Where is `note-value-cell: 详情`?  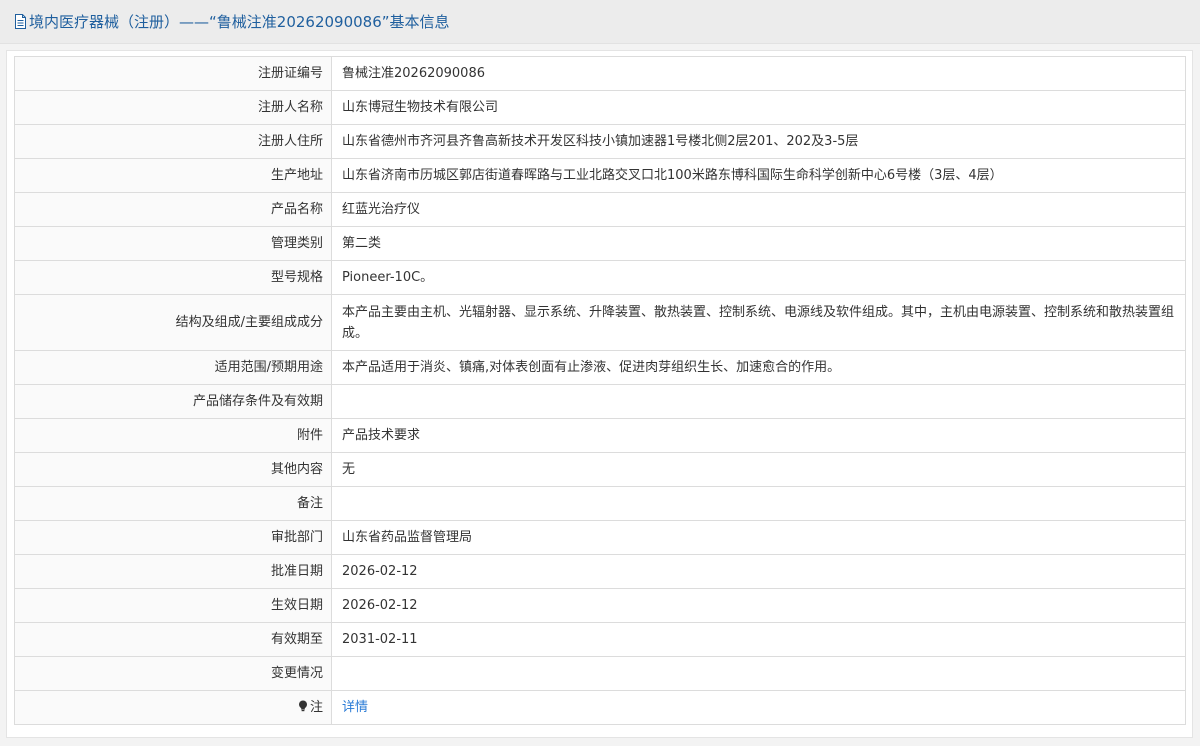
note-value-cell: 详情 is located at coordinates (758, 707).